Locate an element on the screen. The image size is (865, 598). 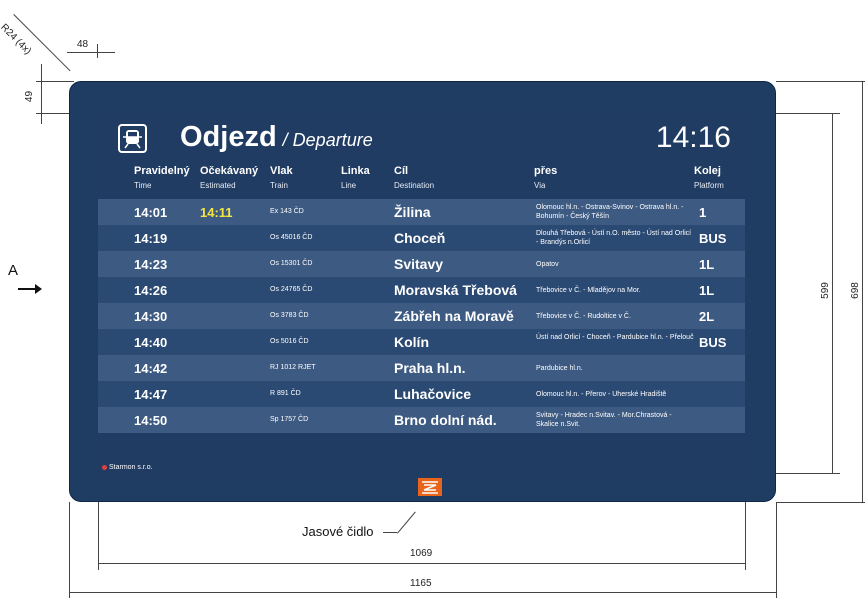
cell-time: 14:26 is located at coordinates (151, 290).